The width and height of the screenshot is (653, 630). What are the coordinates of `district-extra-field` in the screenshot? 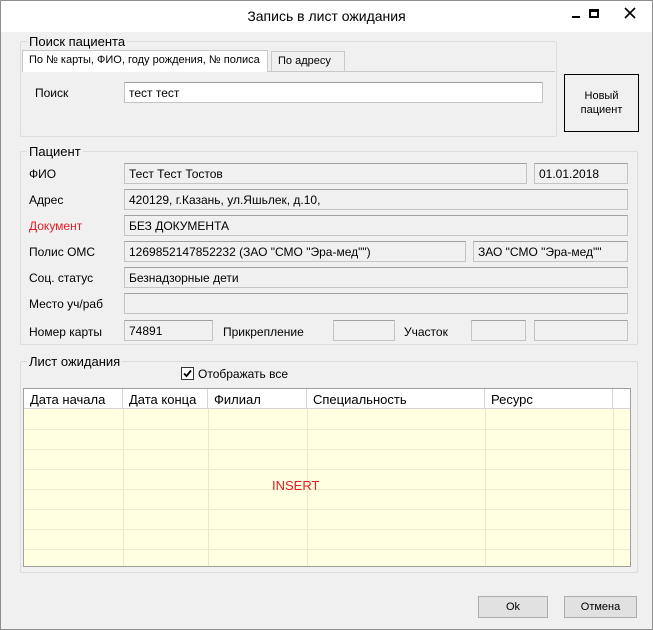 It's located at (581, 330).